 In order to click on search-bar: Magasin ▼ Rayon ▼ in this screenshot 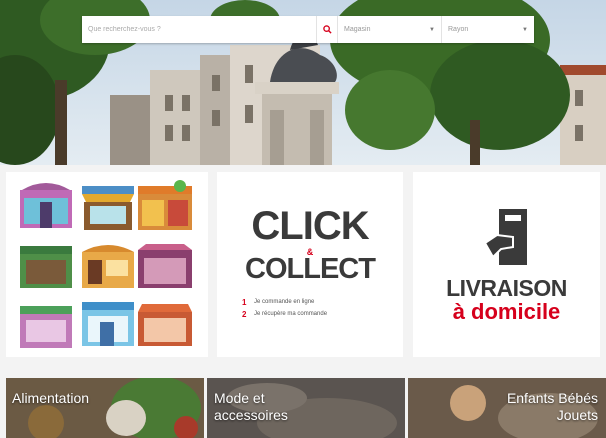, I will do `click(308, 29)`.